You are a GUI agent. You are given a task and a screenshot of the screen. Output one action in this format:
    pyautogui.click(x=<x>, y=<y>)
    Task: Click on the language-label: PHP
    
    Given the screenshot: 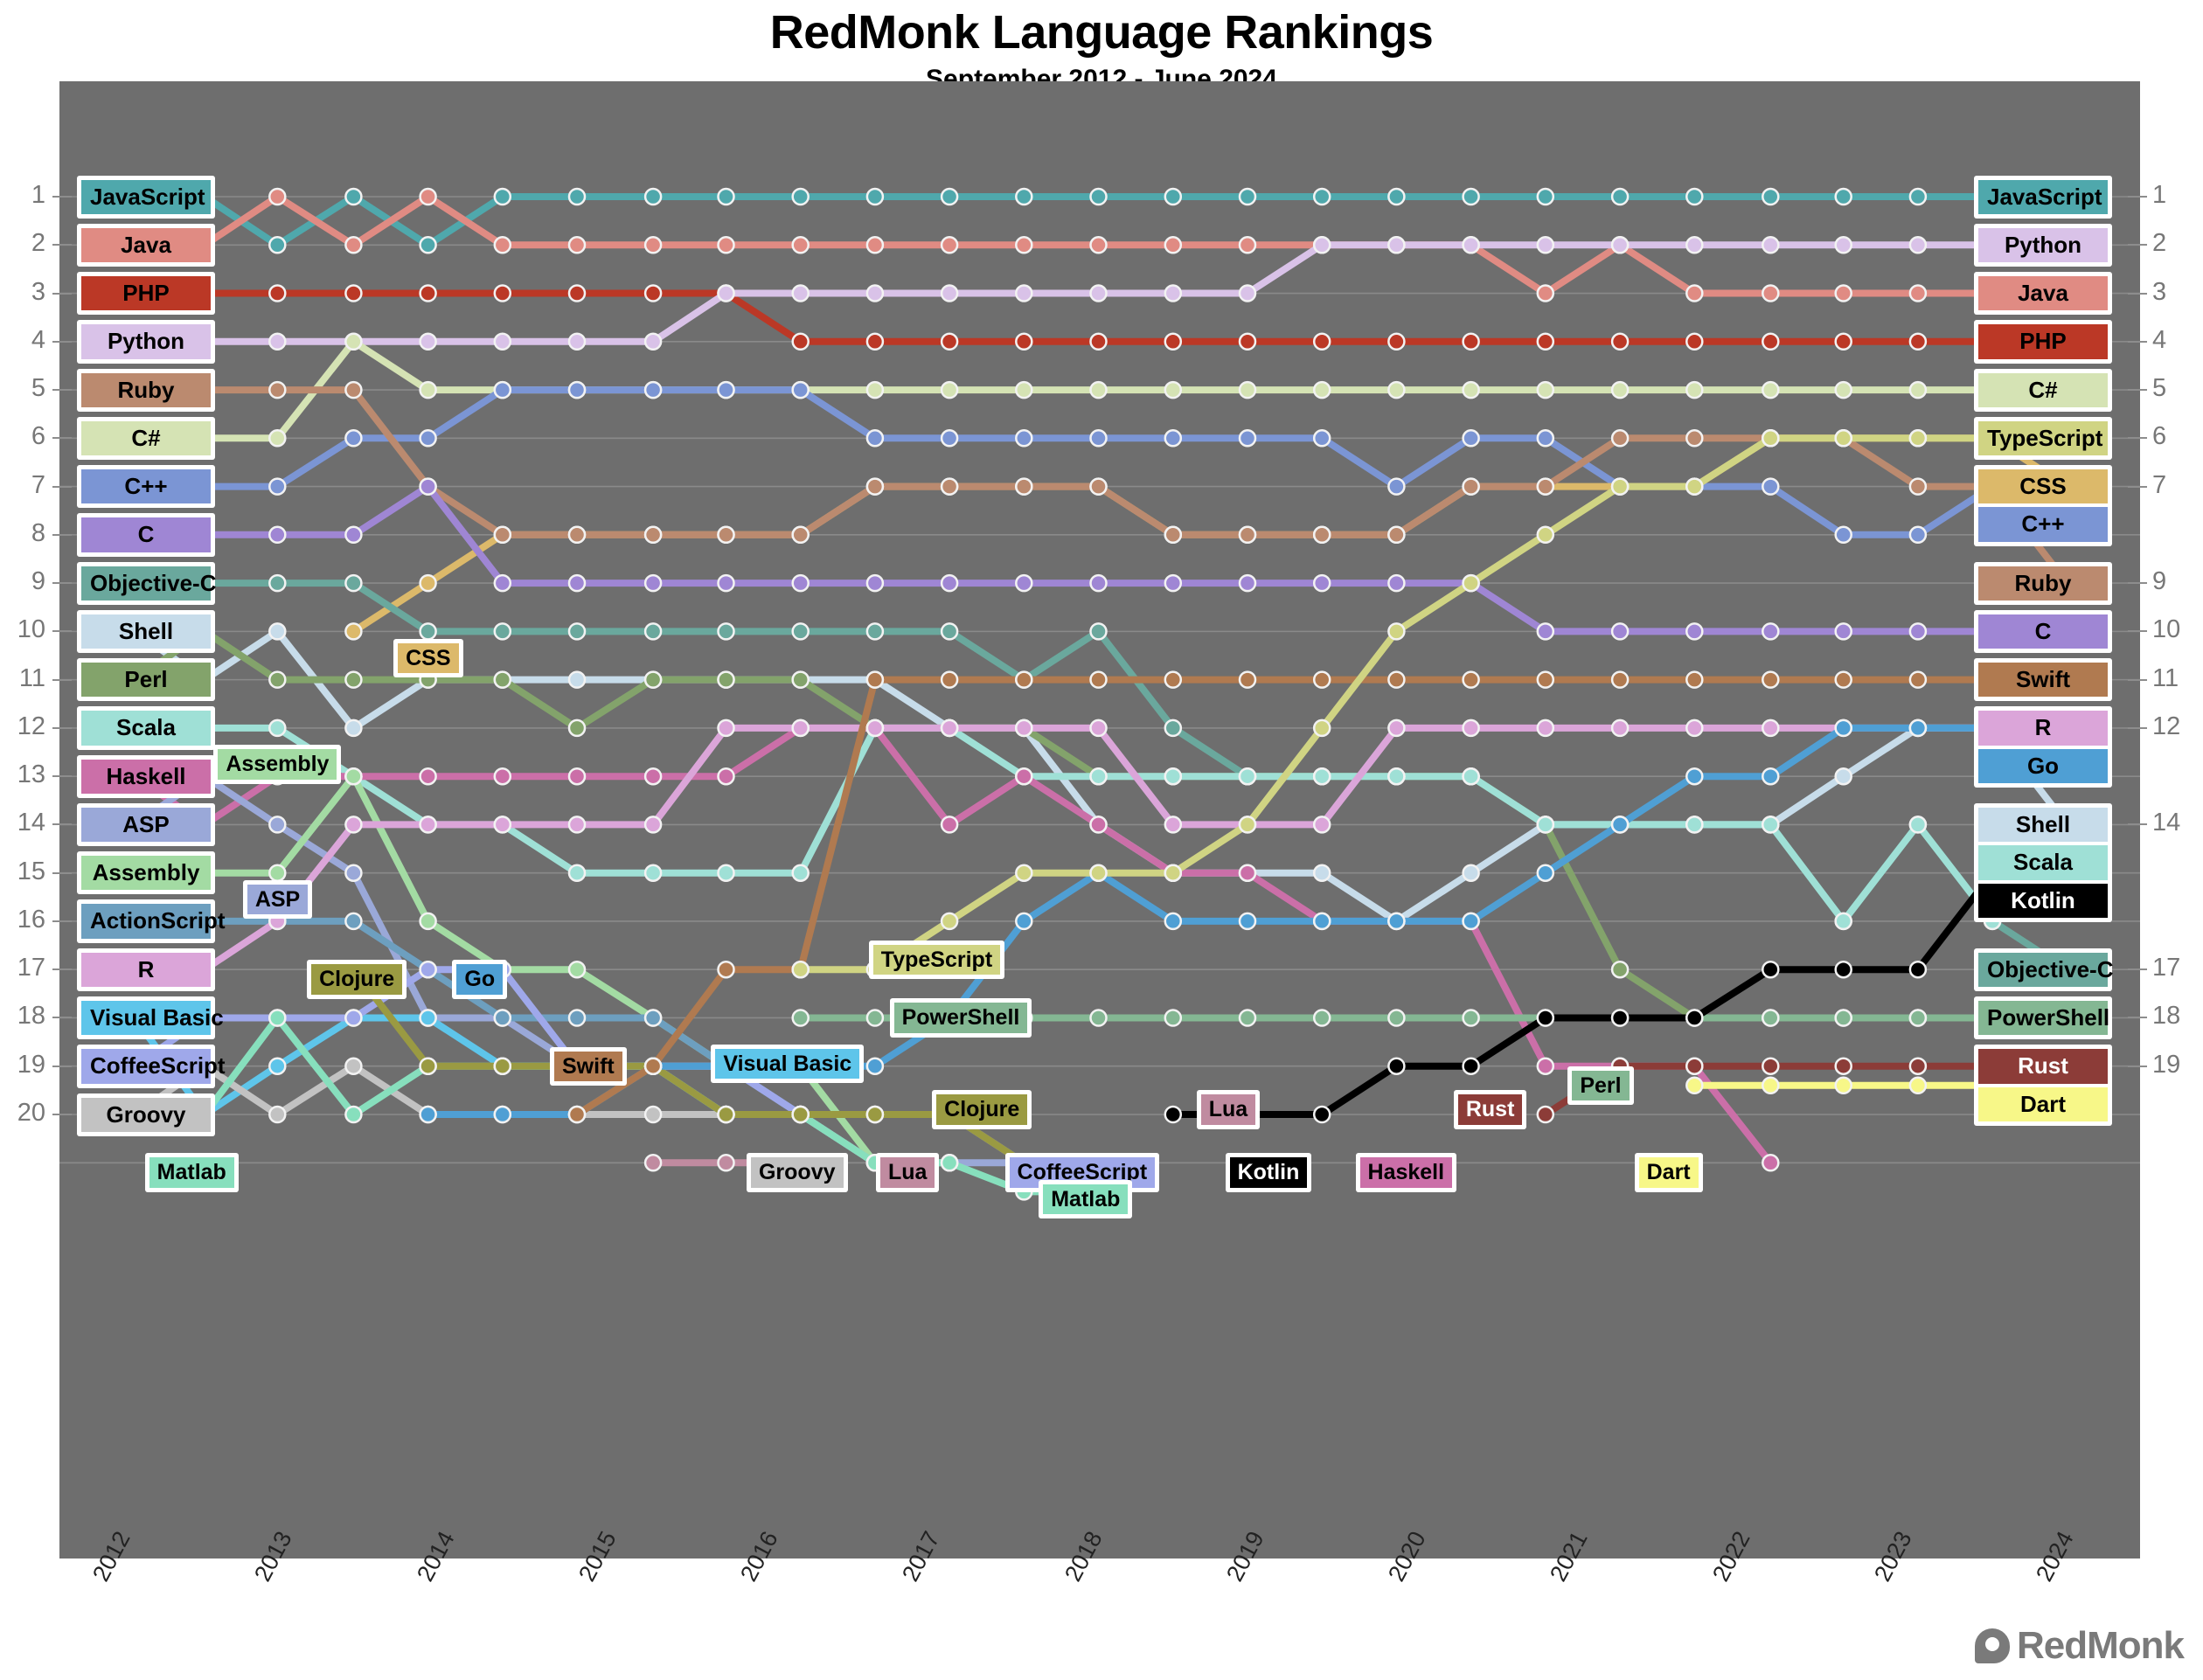 What is the action you would take?
    pyautogui.click(x=2043, y=341)
    